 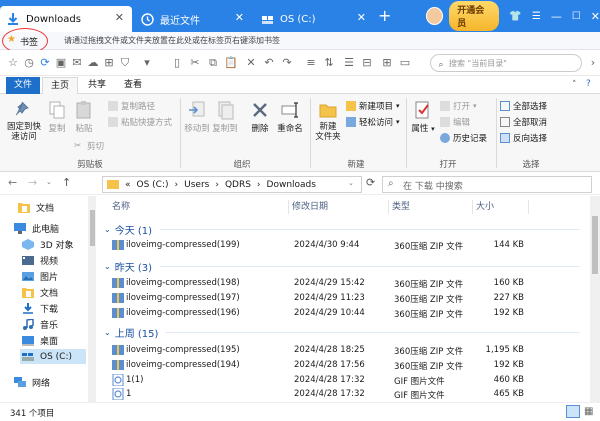 I want to click on properties-button: 属性 ▾, so click(x=423, y=117).